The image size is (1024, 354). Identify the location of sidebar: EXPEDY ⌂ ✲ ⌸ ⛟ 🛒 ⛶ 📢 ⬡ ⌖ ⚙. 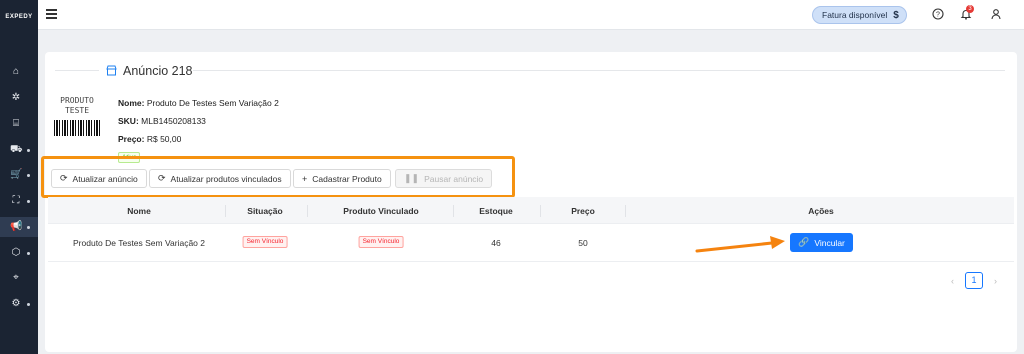
(19, 177).